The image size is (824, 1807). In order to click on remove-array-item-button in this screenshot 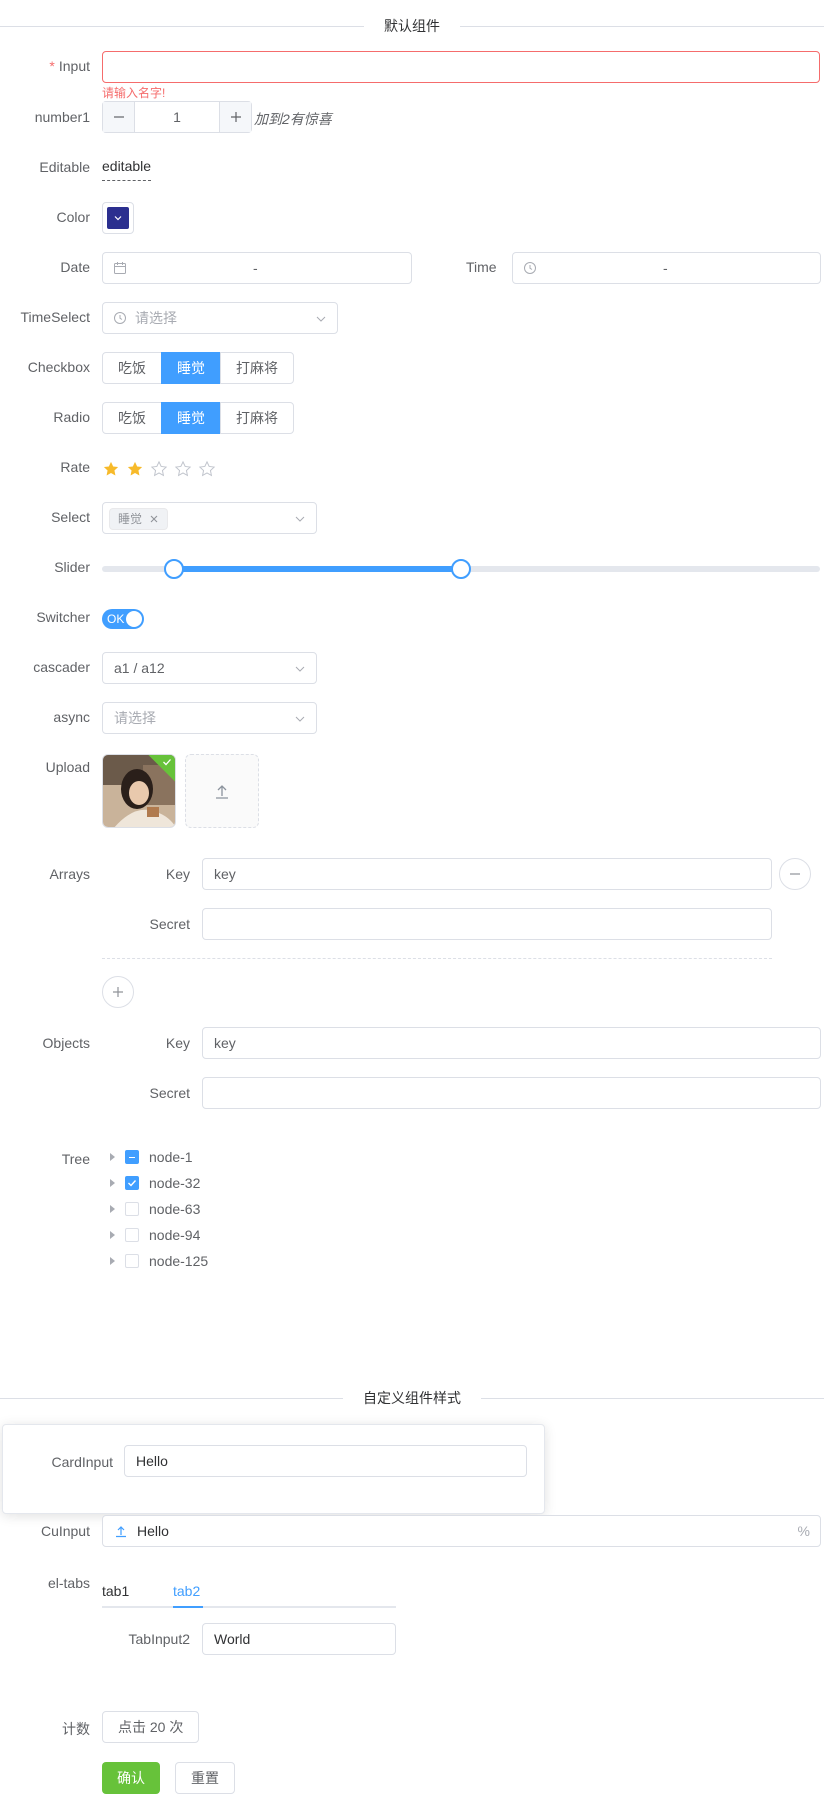, I will do `click(795, 874)`.